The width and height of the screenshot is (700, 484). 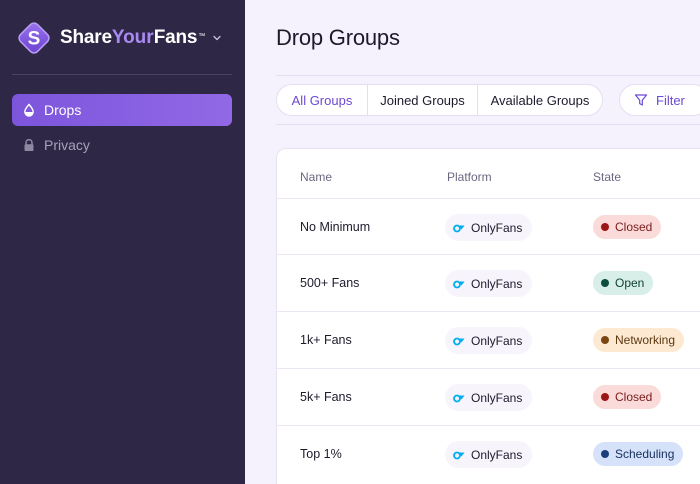 I want to click on status-badge: Scheduling, so click(x=638, y=454).